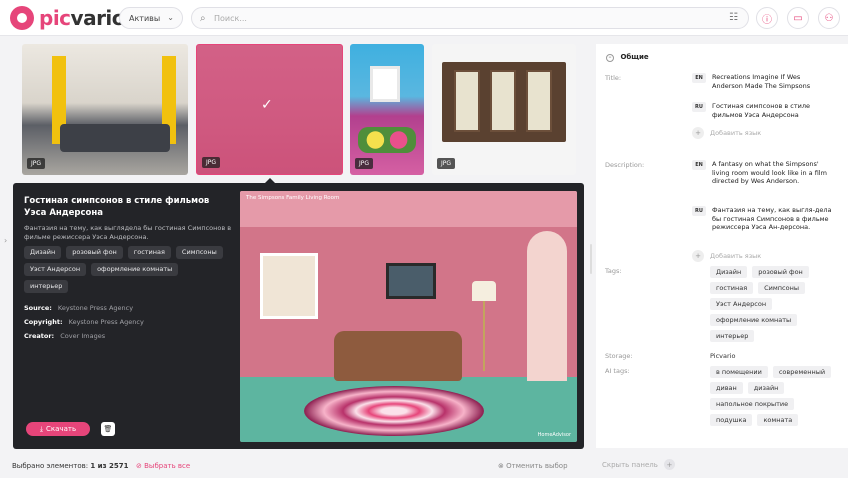 The image size is (848, 478). I want to click on logo: picvario, so click(68, 18).